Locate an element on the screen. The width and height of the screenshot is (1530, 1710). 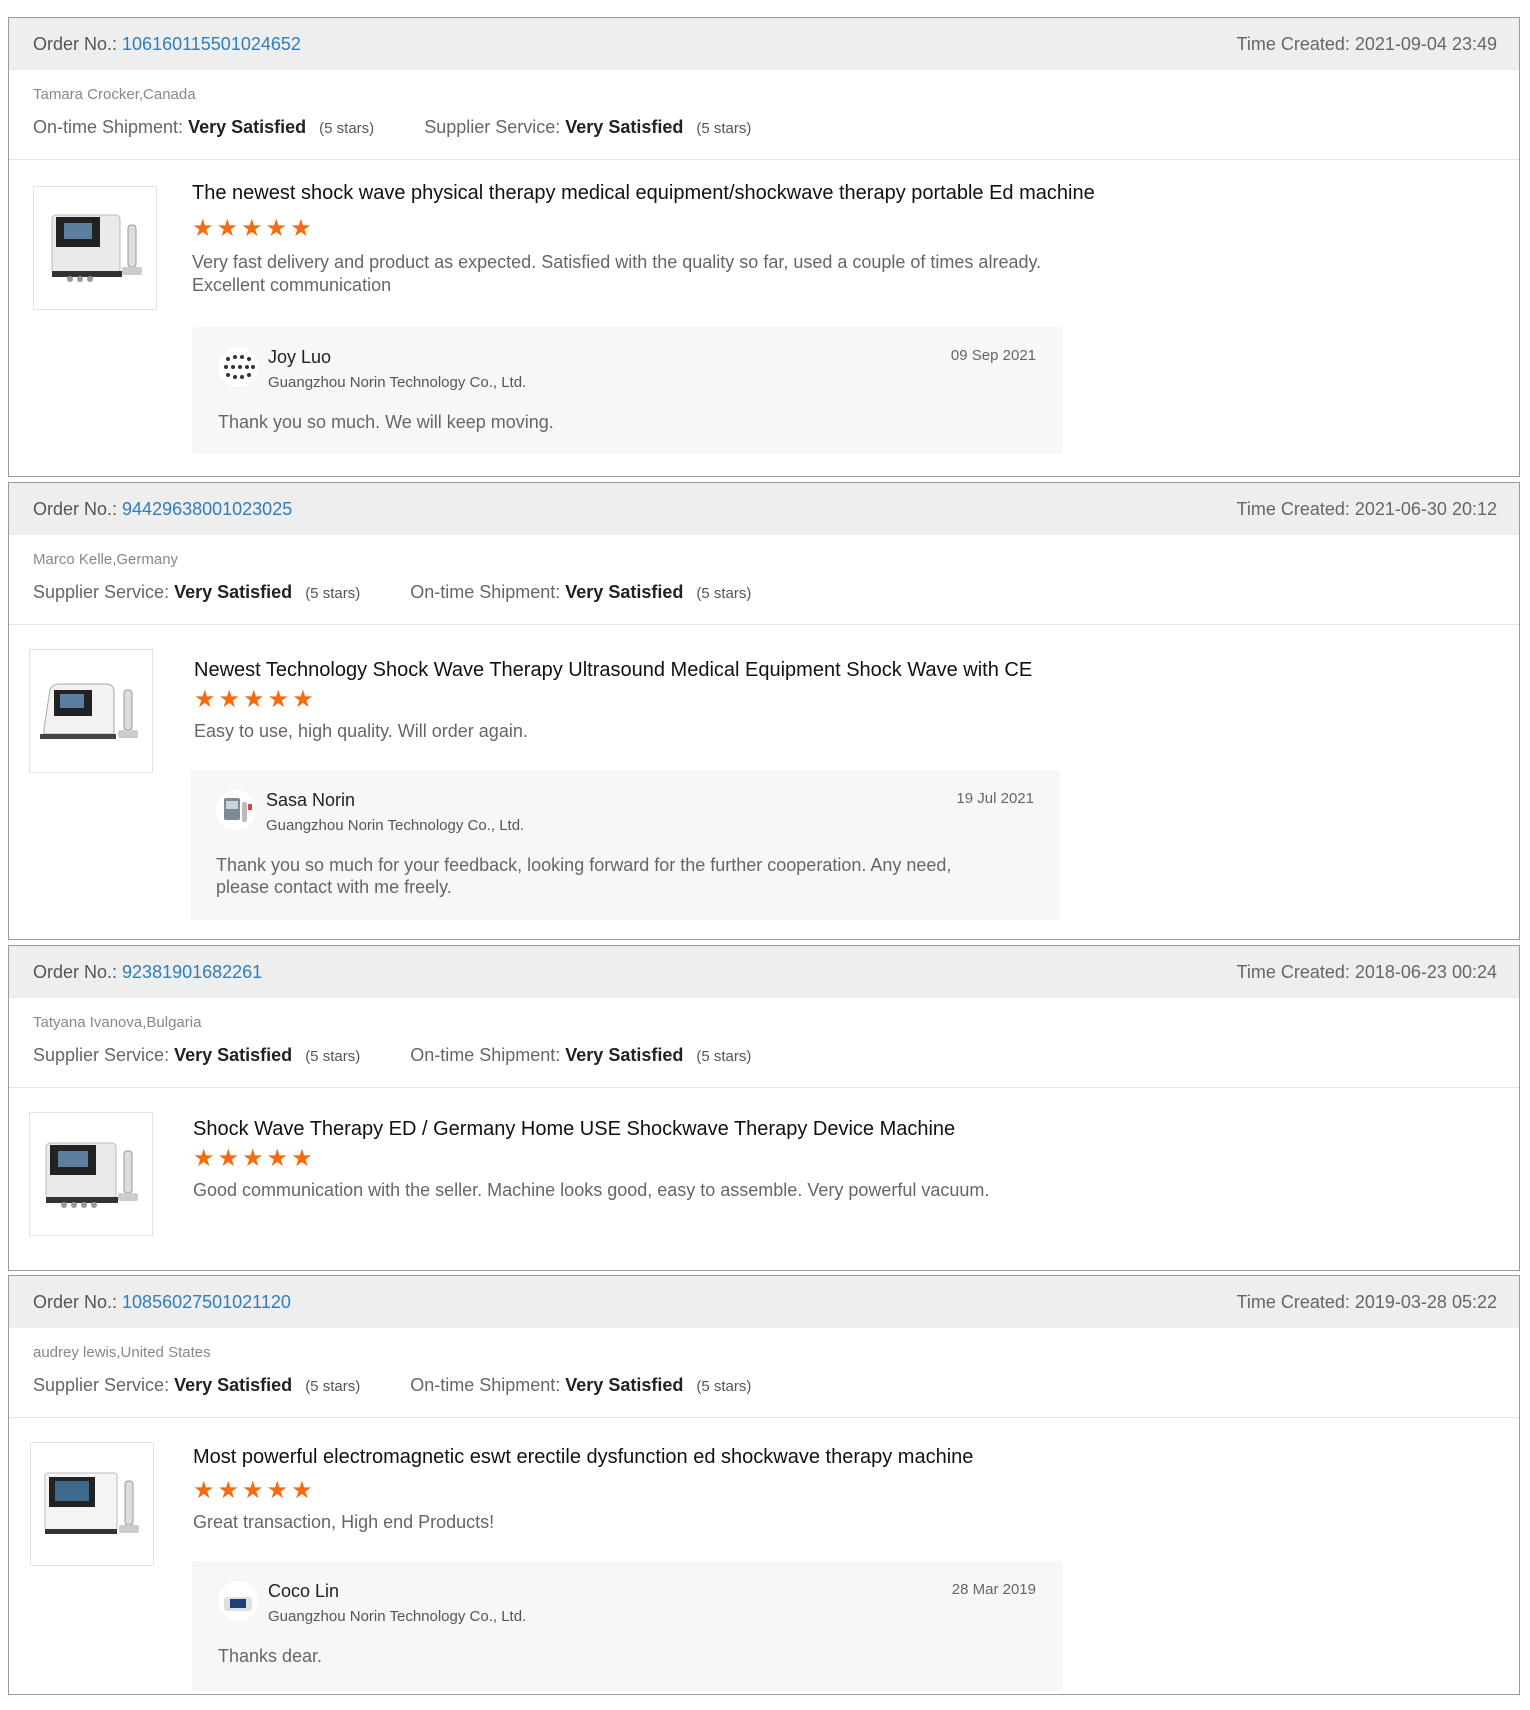
reply-author-name: Joy Luo is located at coordinates (300, 357).